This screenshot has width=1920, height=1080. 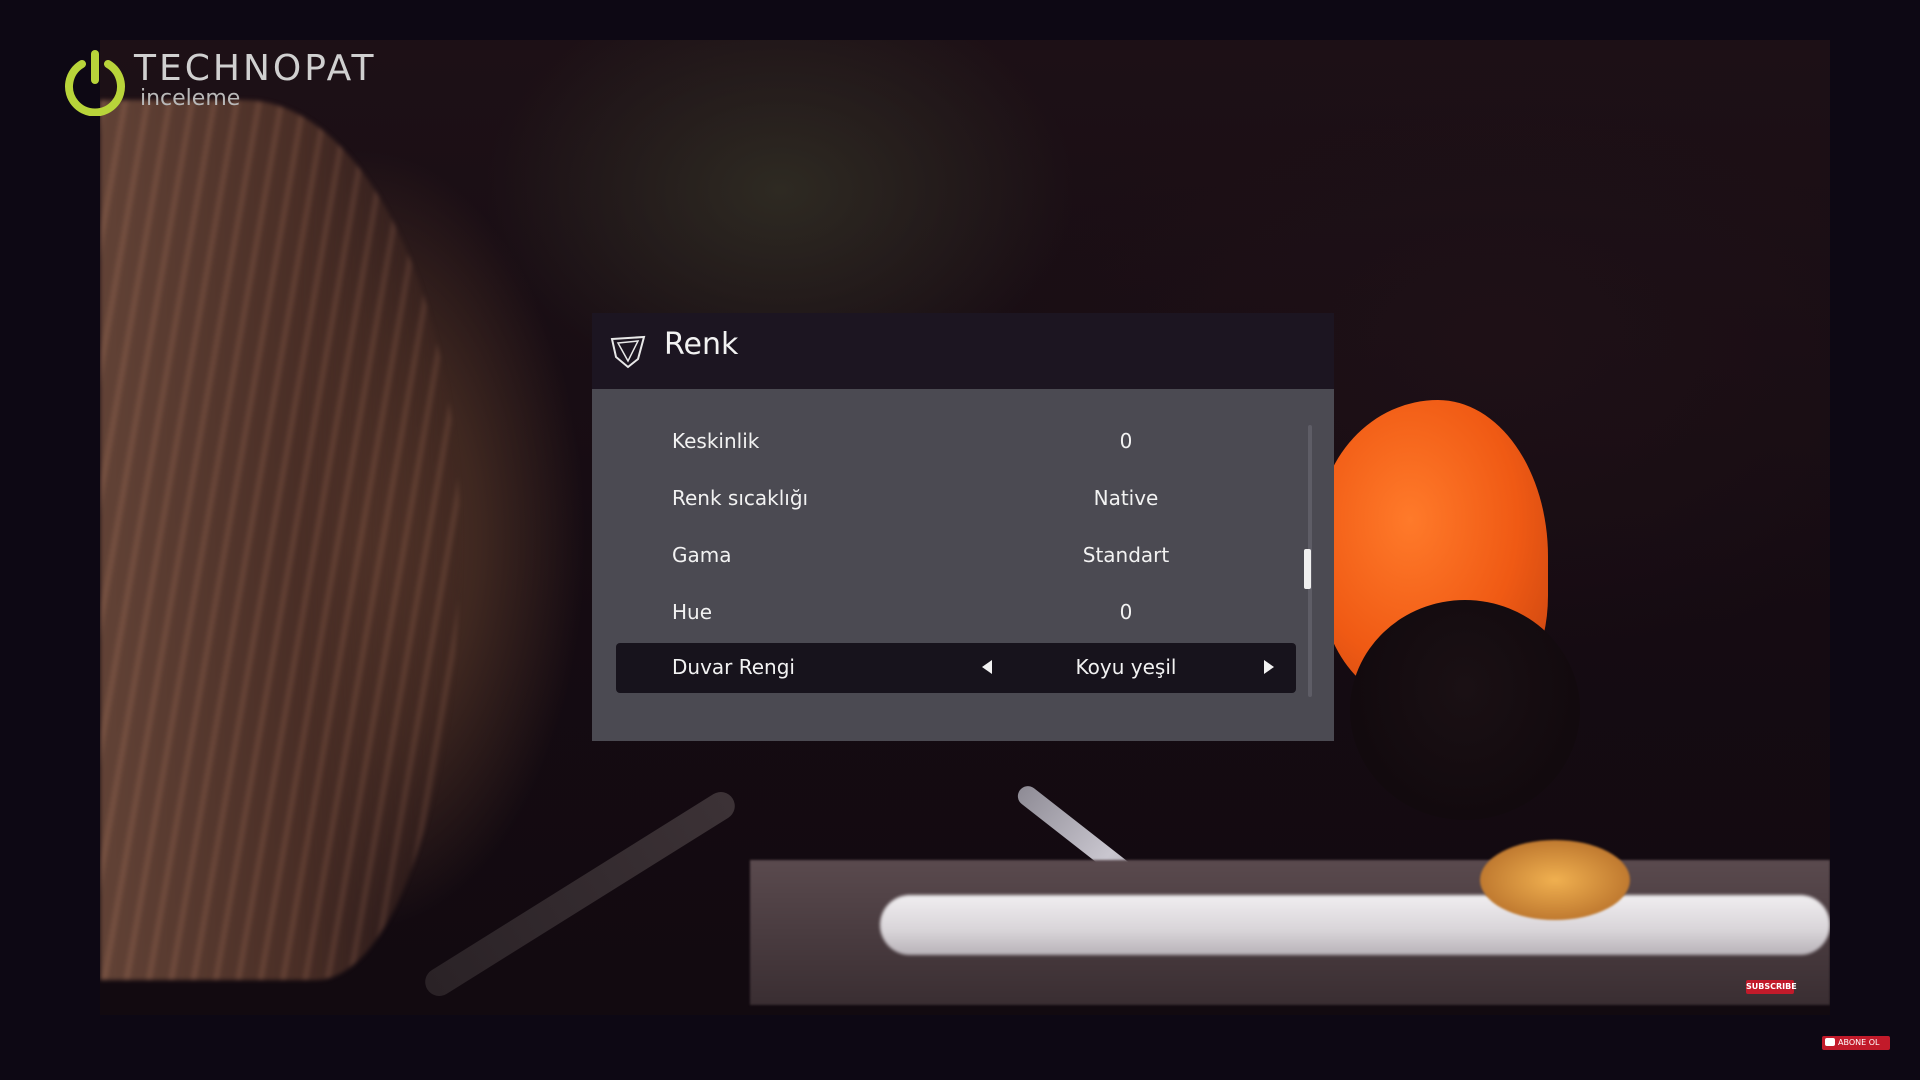 What do you see at coordinates (255, 68) in the screenshot?
I see `logo-brand: TECHNOPAT` at bounding box center [255, 68].